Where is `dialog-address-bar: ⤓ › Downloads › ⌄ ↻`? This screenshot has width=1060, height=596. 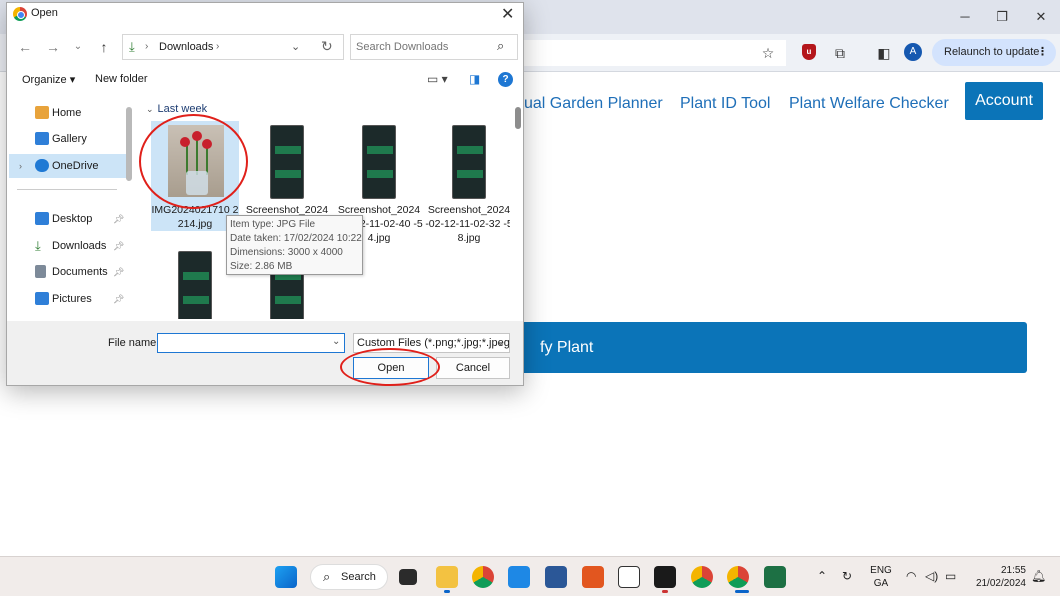
dialog-address-bar: ⤓ › Downloads › ⌄ ↻ is located at coordinates (233, 47).